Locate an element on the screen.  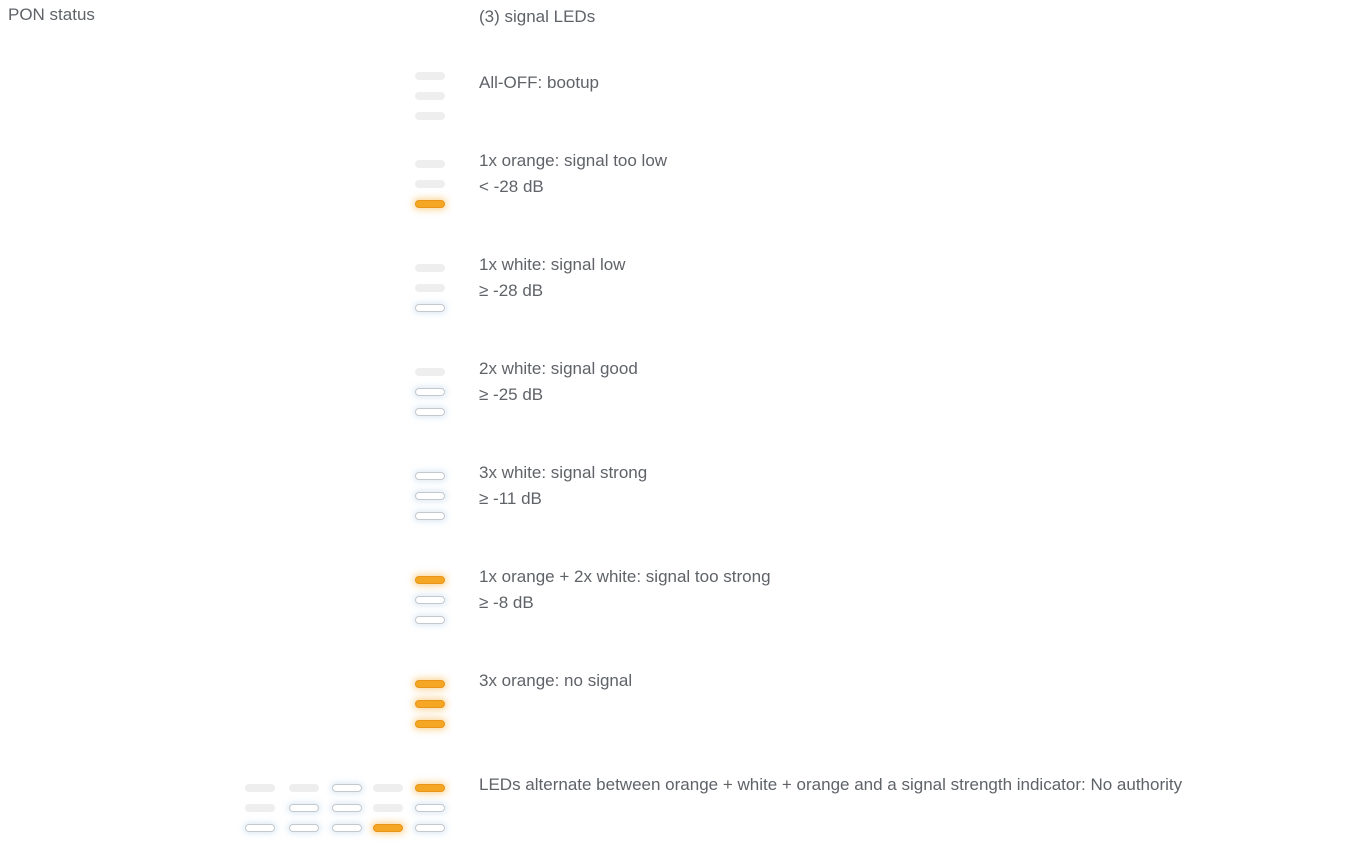
state-threshold: ≥ -25 dB is located at coordinates (511, 394).